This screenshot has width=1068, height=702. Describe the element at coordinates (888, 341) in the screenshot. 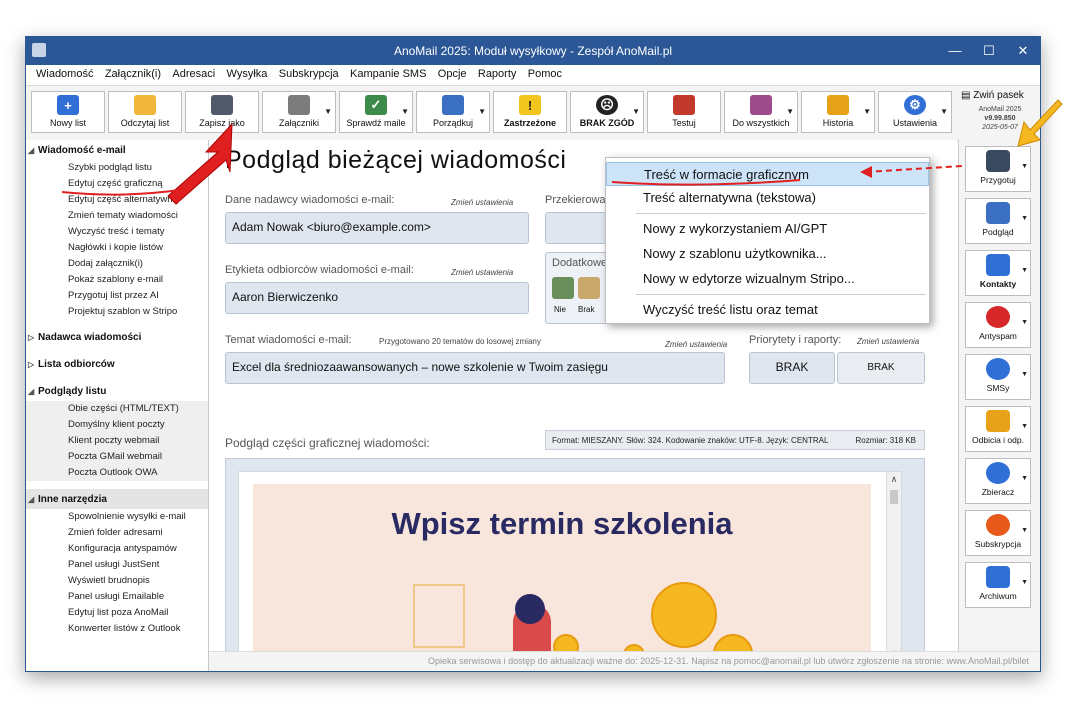

I see `priority-change-settings-link: Zmień ustawienia` at that location.